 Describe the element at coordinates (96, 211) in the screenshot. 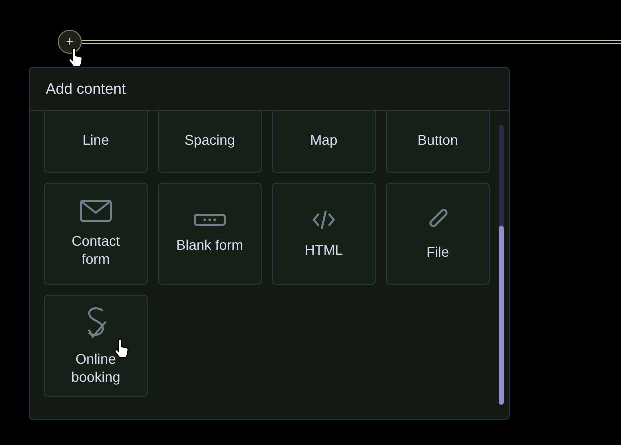

I see `envelope-icon` at that location.